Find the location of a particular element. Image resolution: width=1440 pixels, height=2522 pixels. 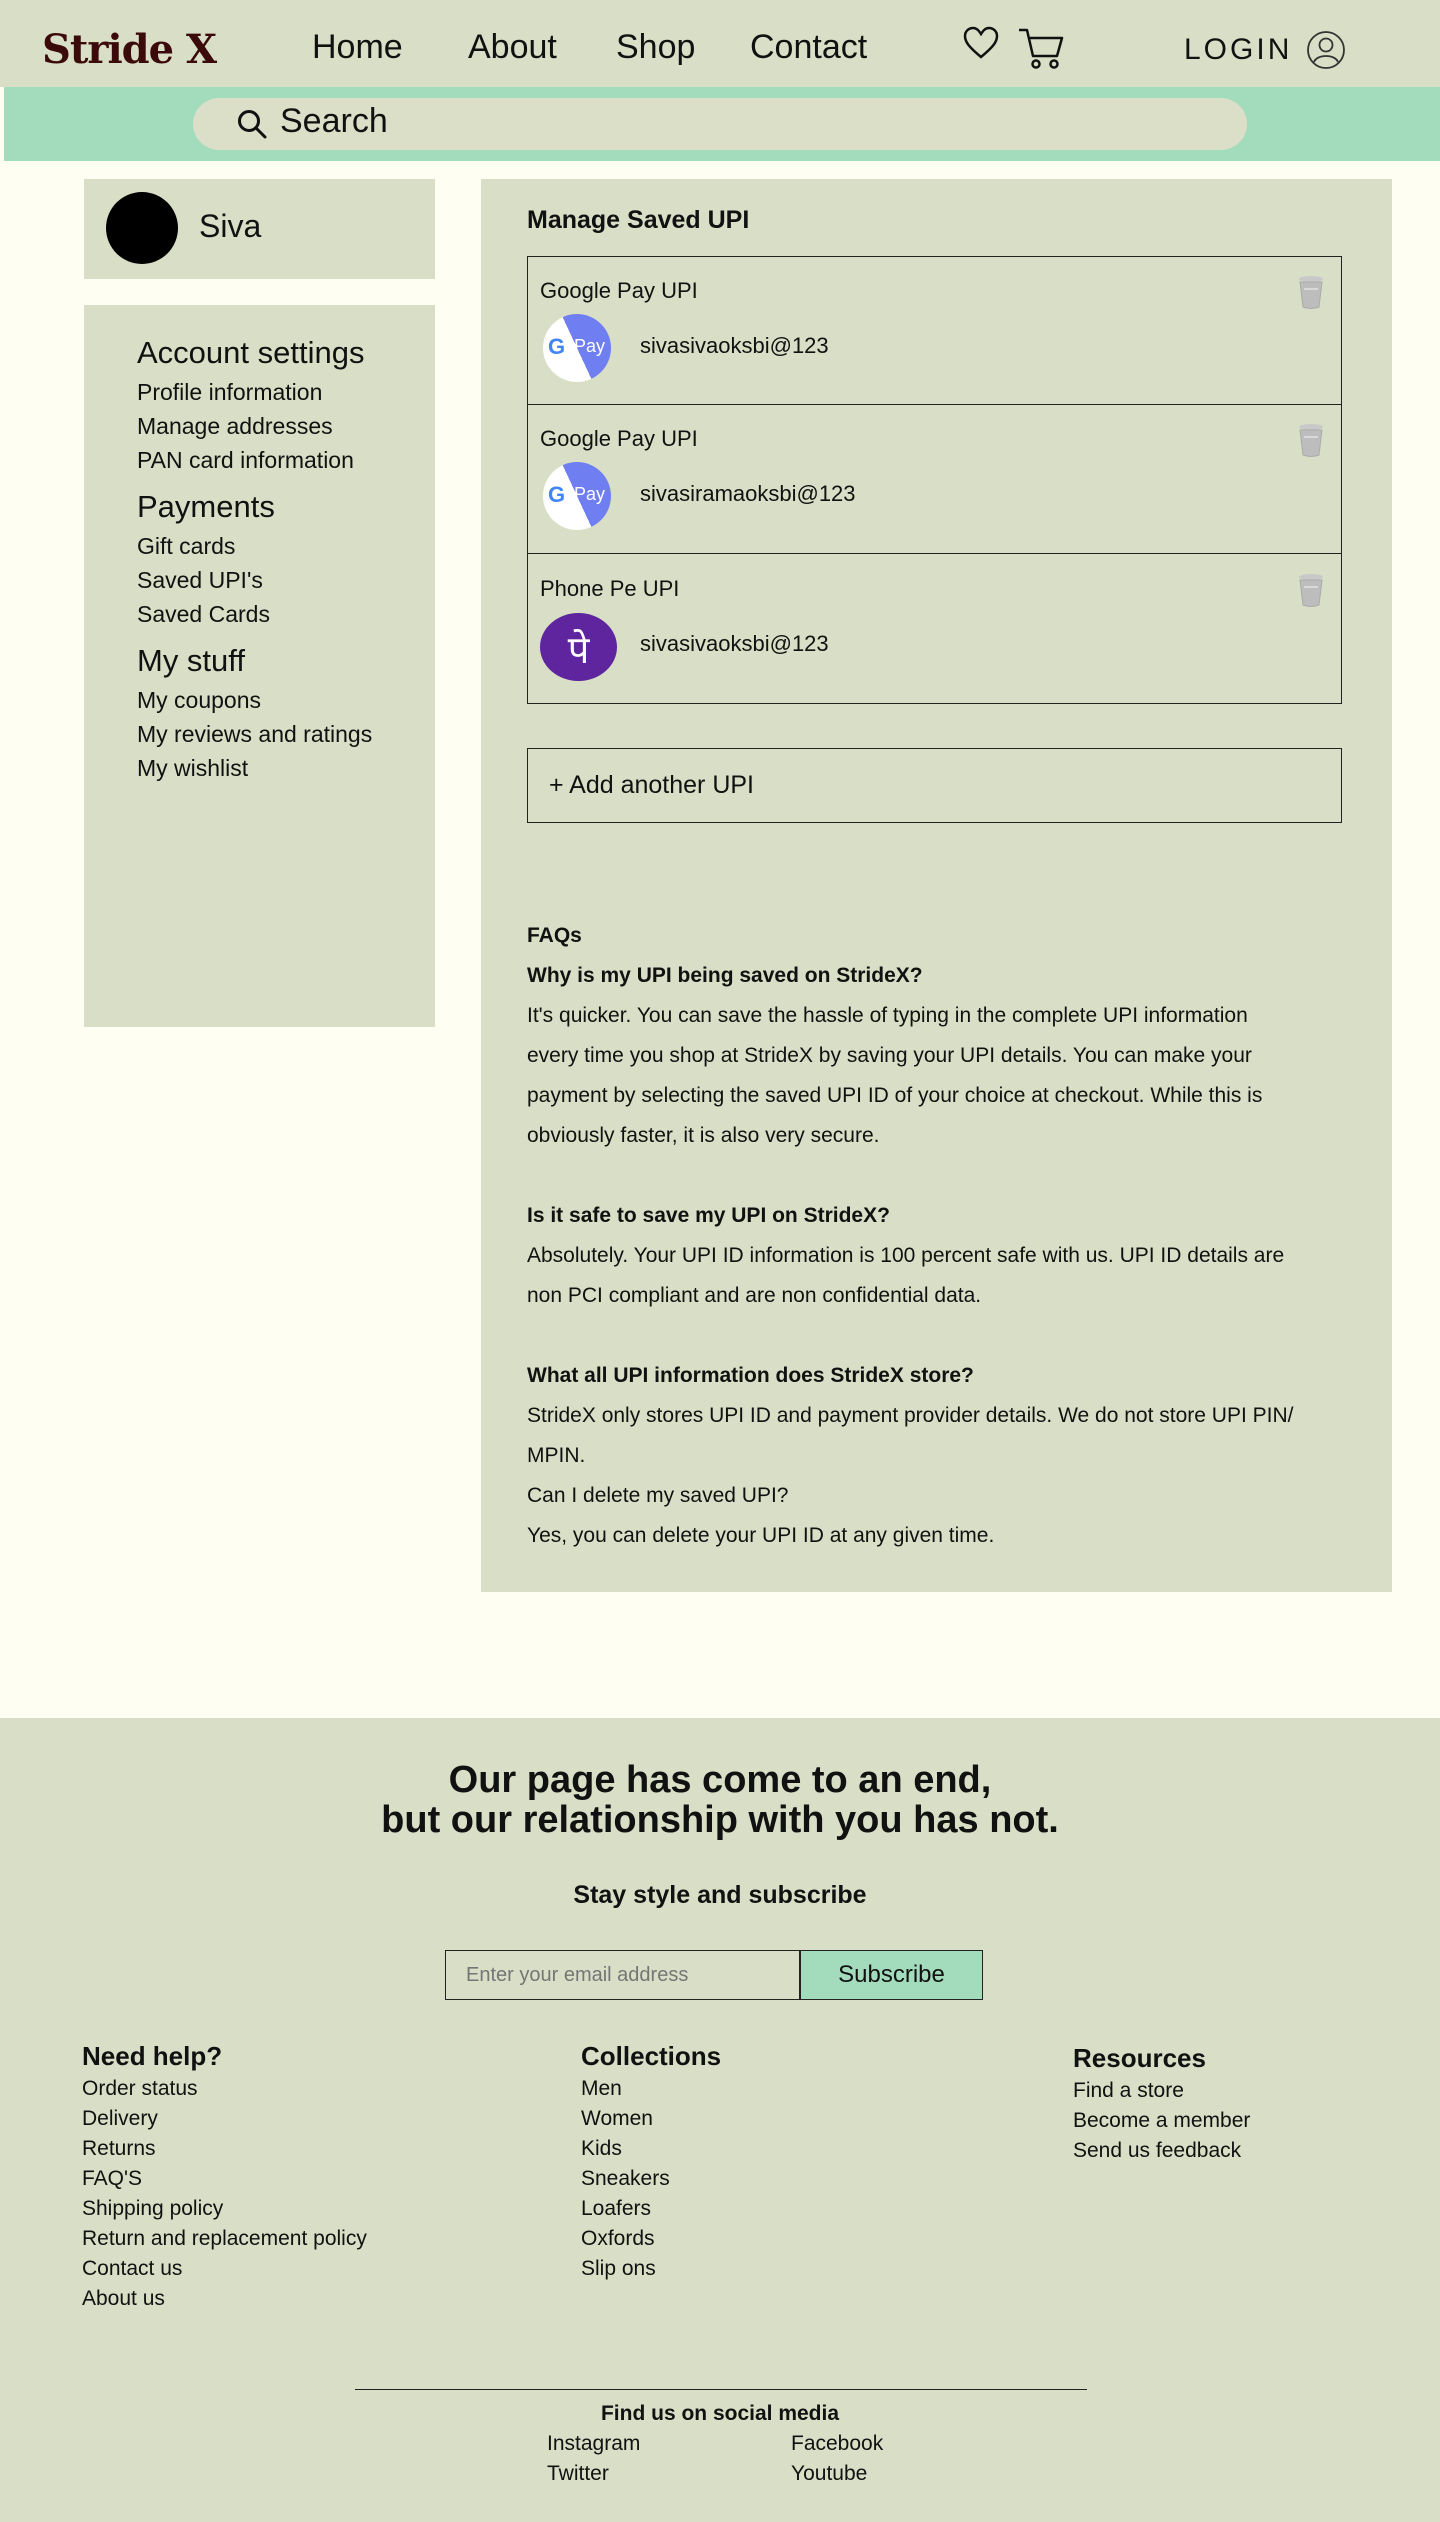

footer-link: Shipping policy is located at coordinates (152, 2209).